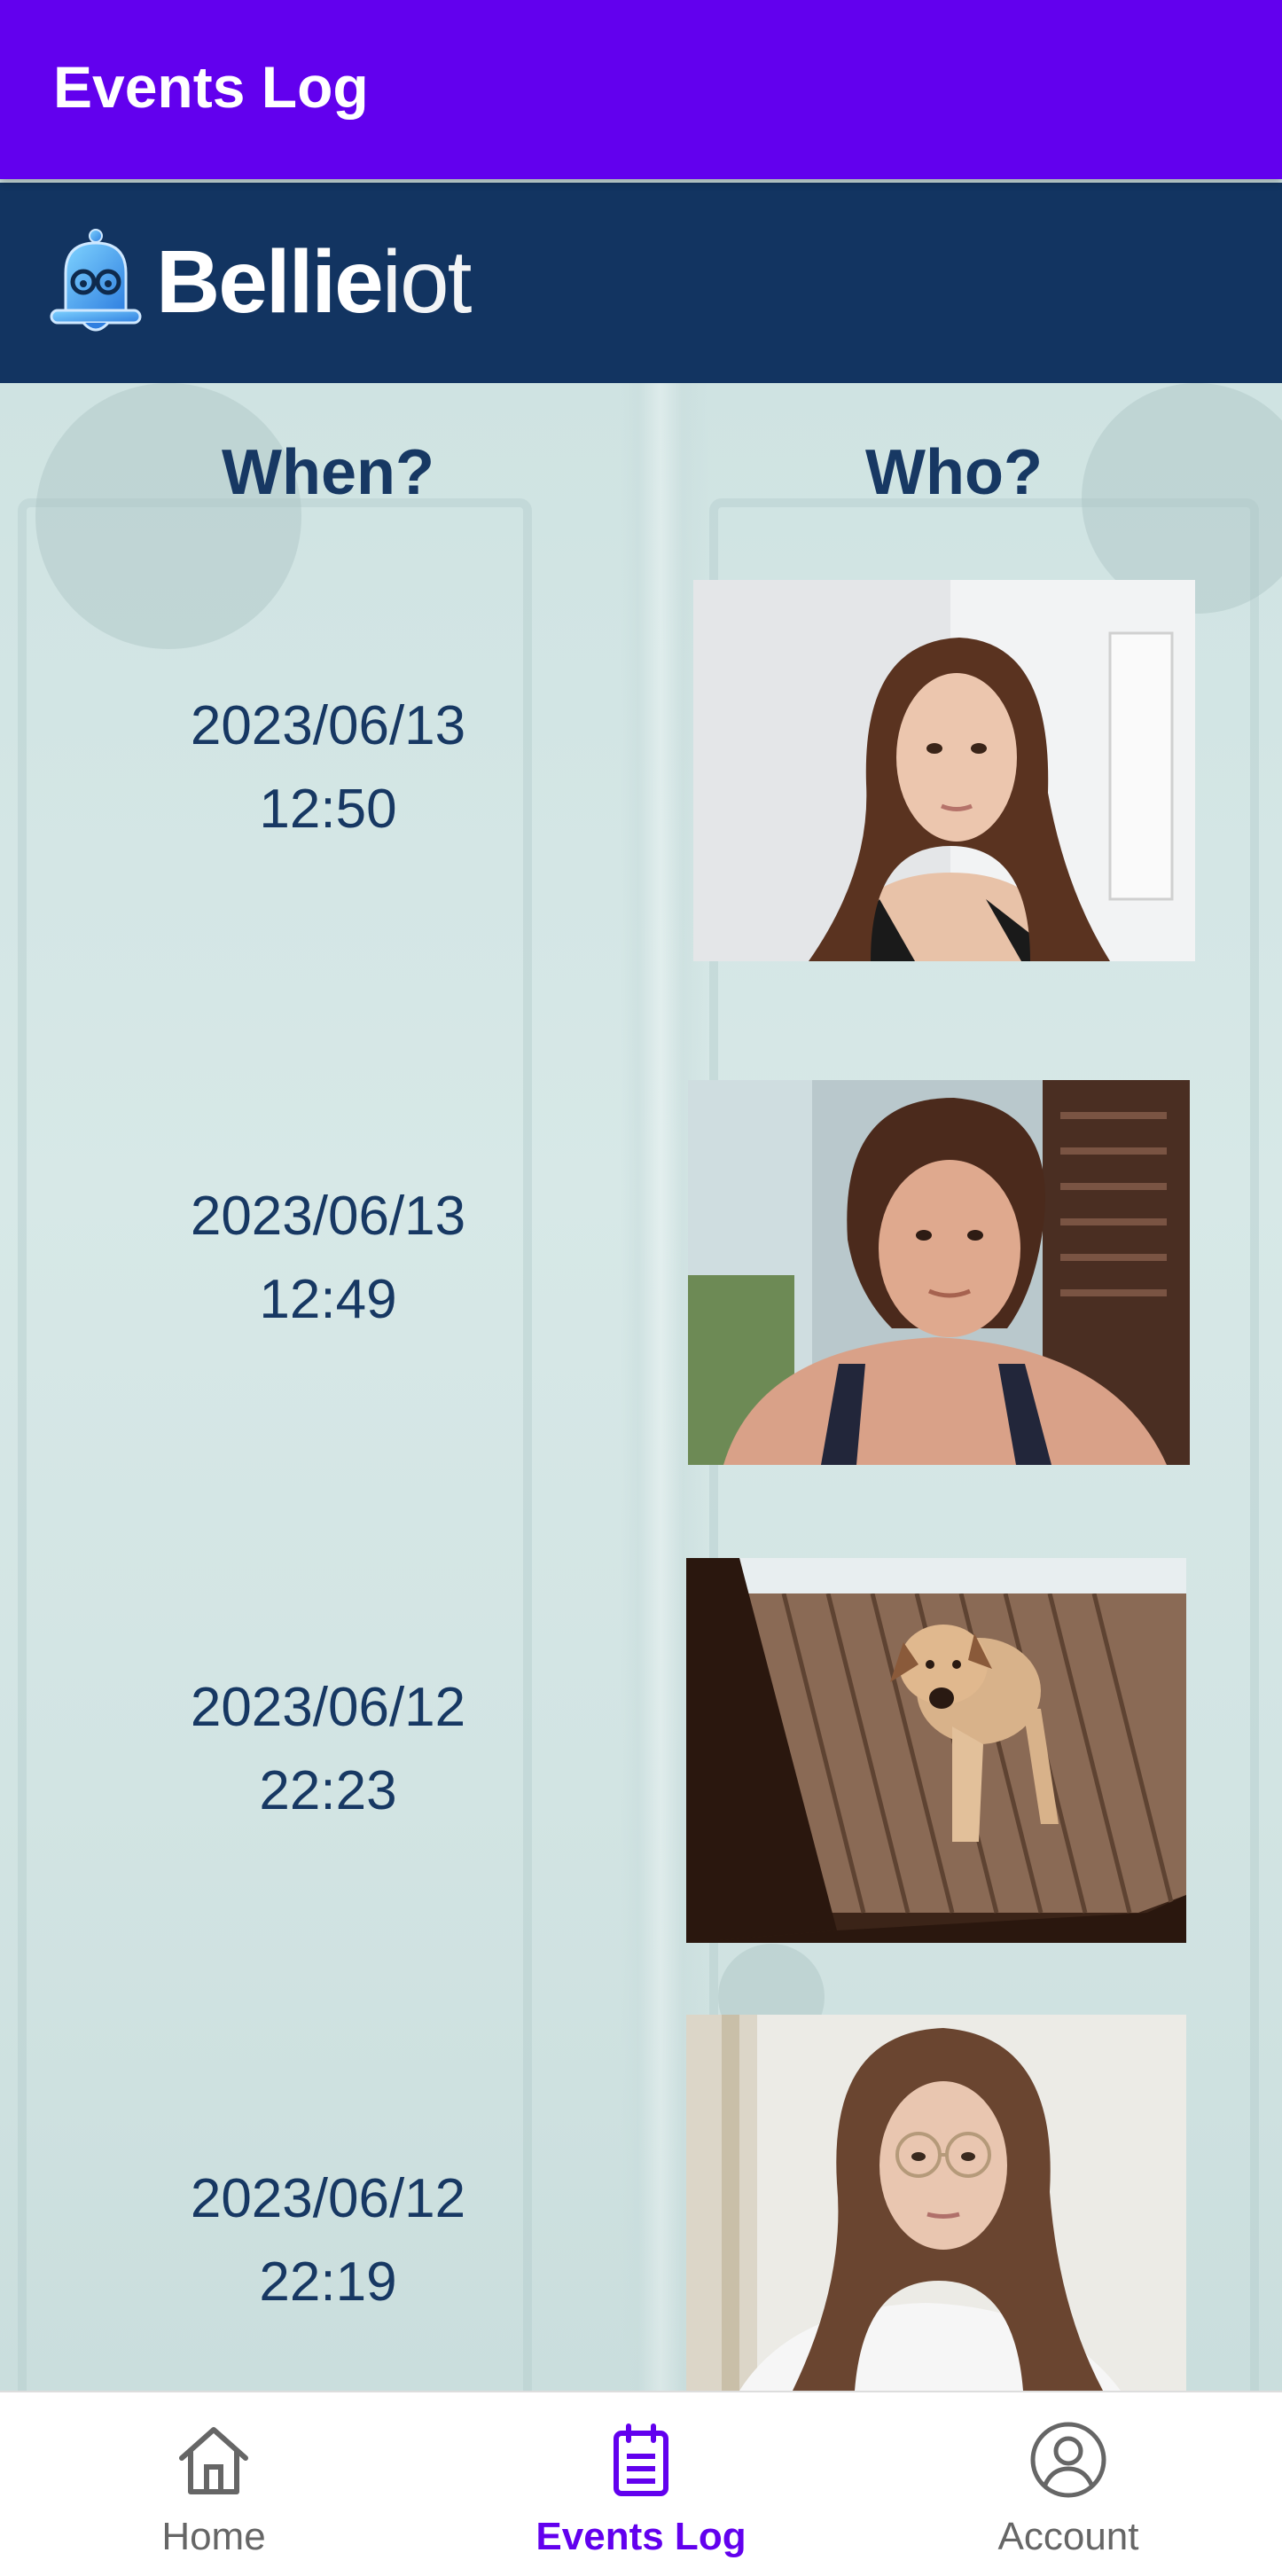 This screenshot has height=2576, width=1282. I want to click on clipboard-icon, so click(641, 2459).